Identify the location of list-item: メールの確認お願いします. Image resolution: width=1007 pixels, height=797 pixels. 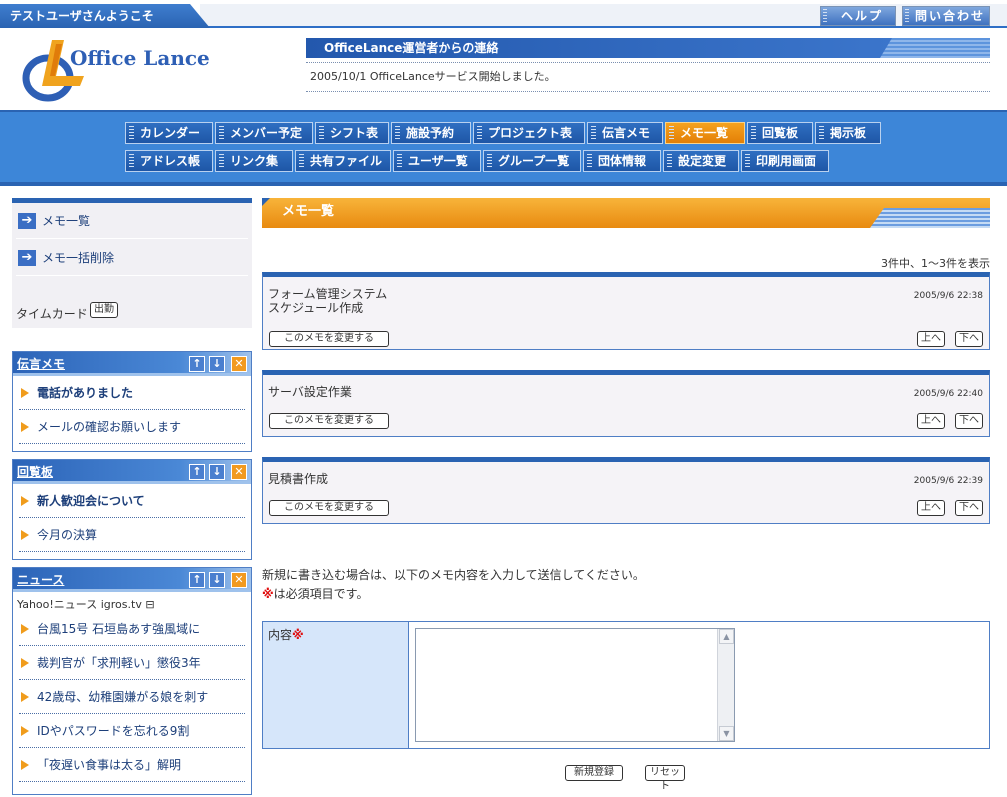
(132, 427).